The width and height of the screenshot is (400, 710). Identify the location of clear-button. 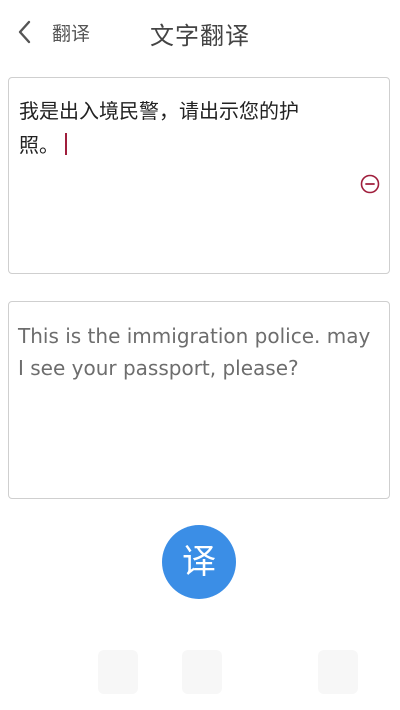
(370, 184).